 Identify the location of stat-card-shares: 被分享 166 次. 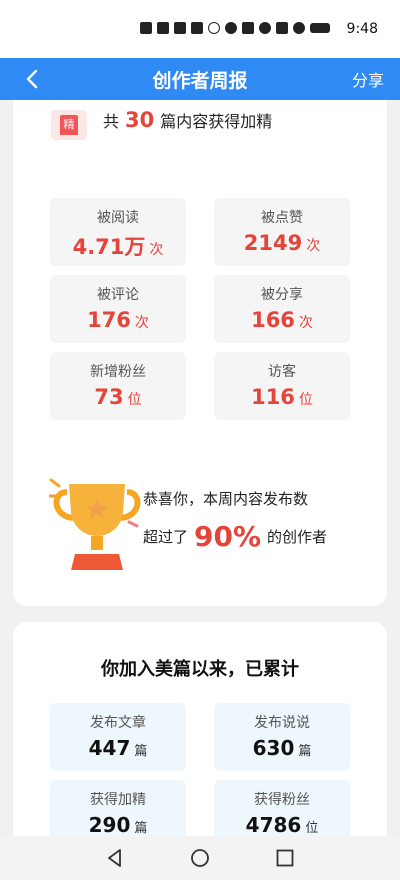
(282, 309).